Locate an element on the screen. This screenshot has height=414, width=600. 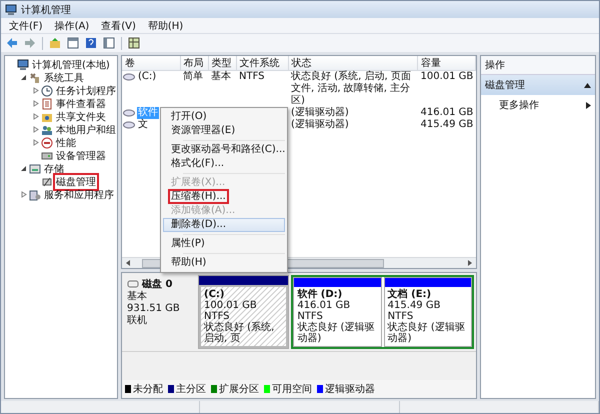
partition-name: 软件 (D:) is located at coordinates (320, 294).